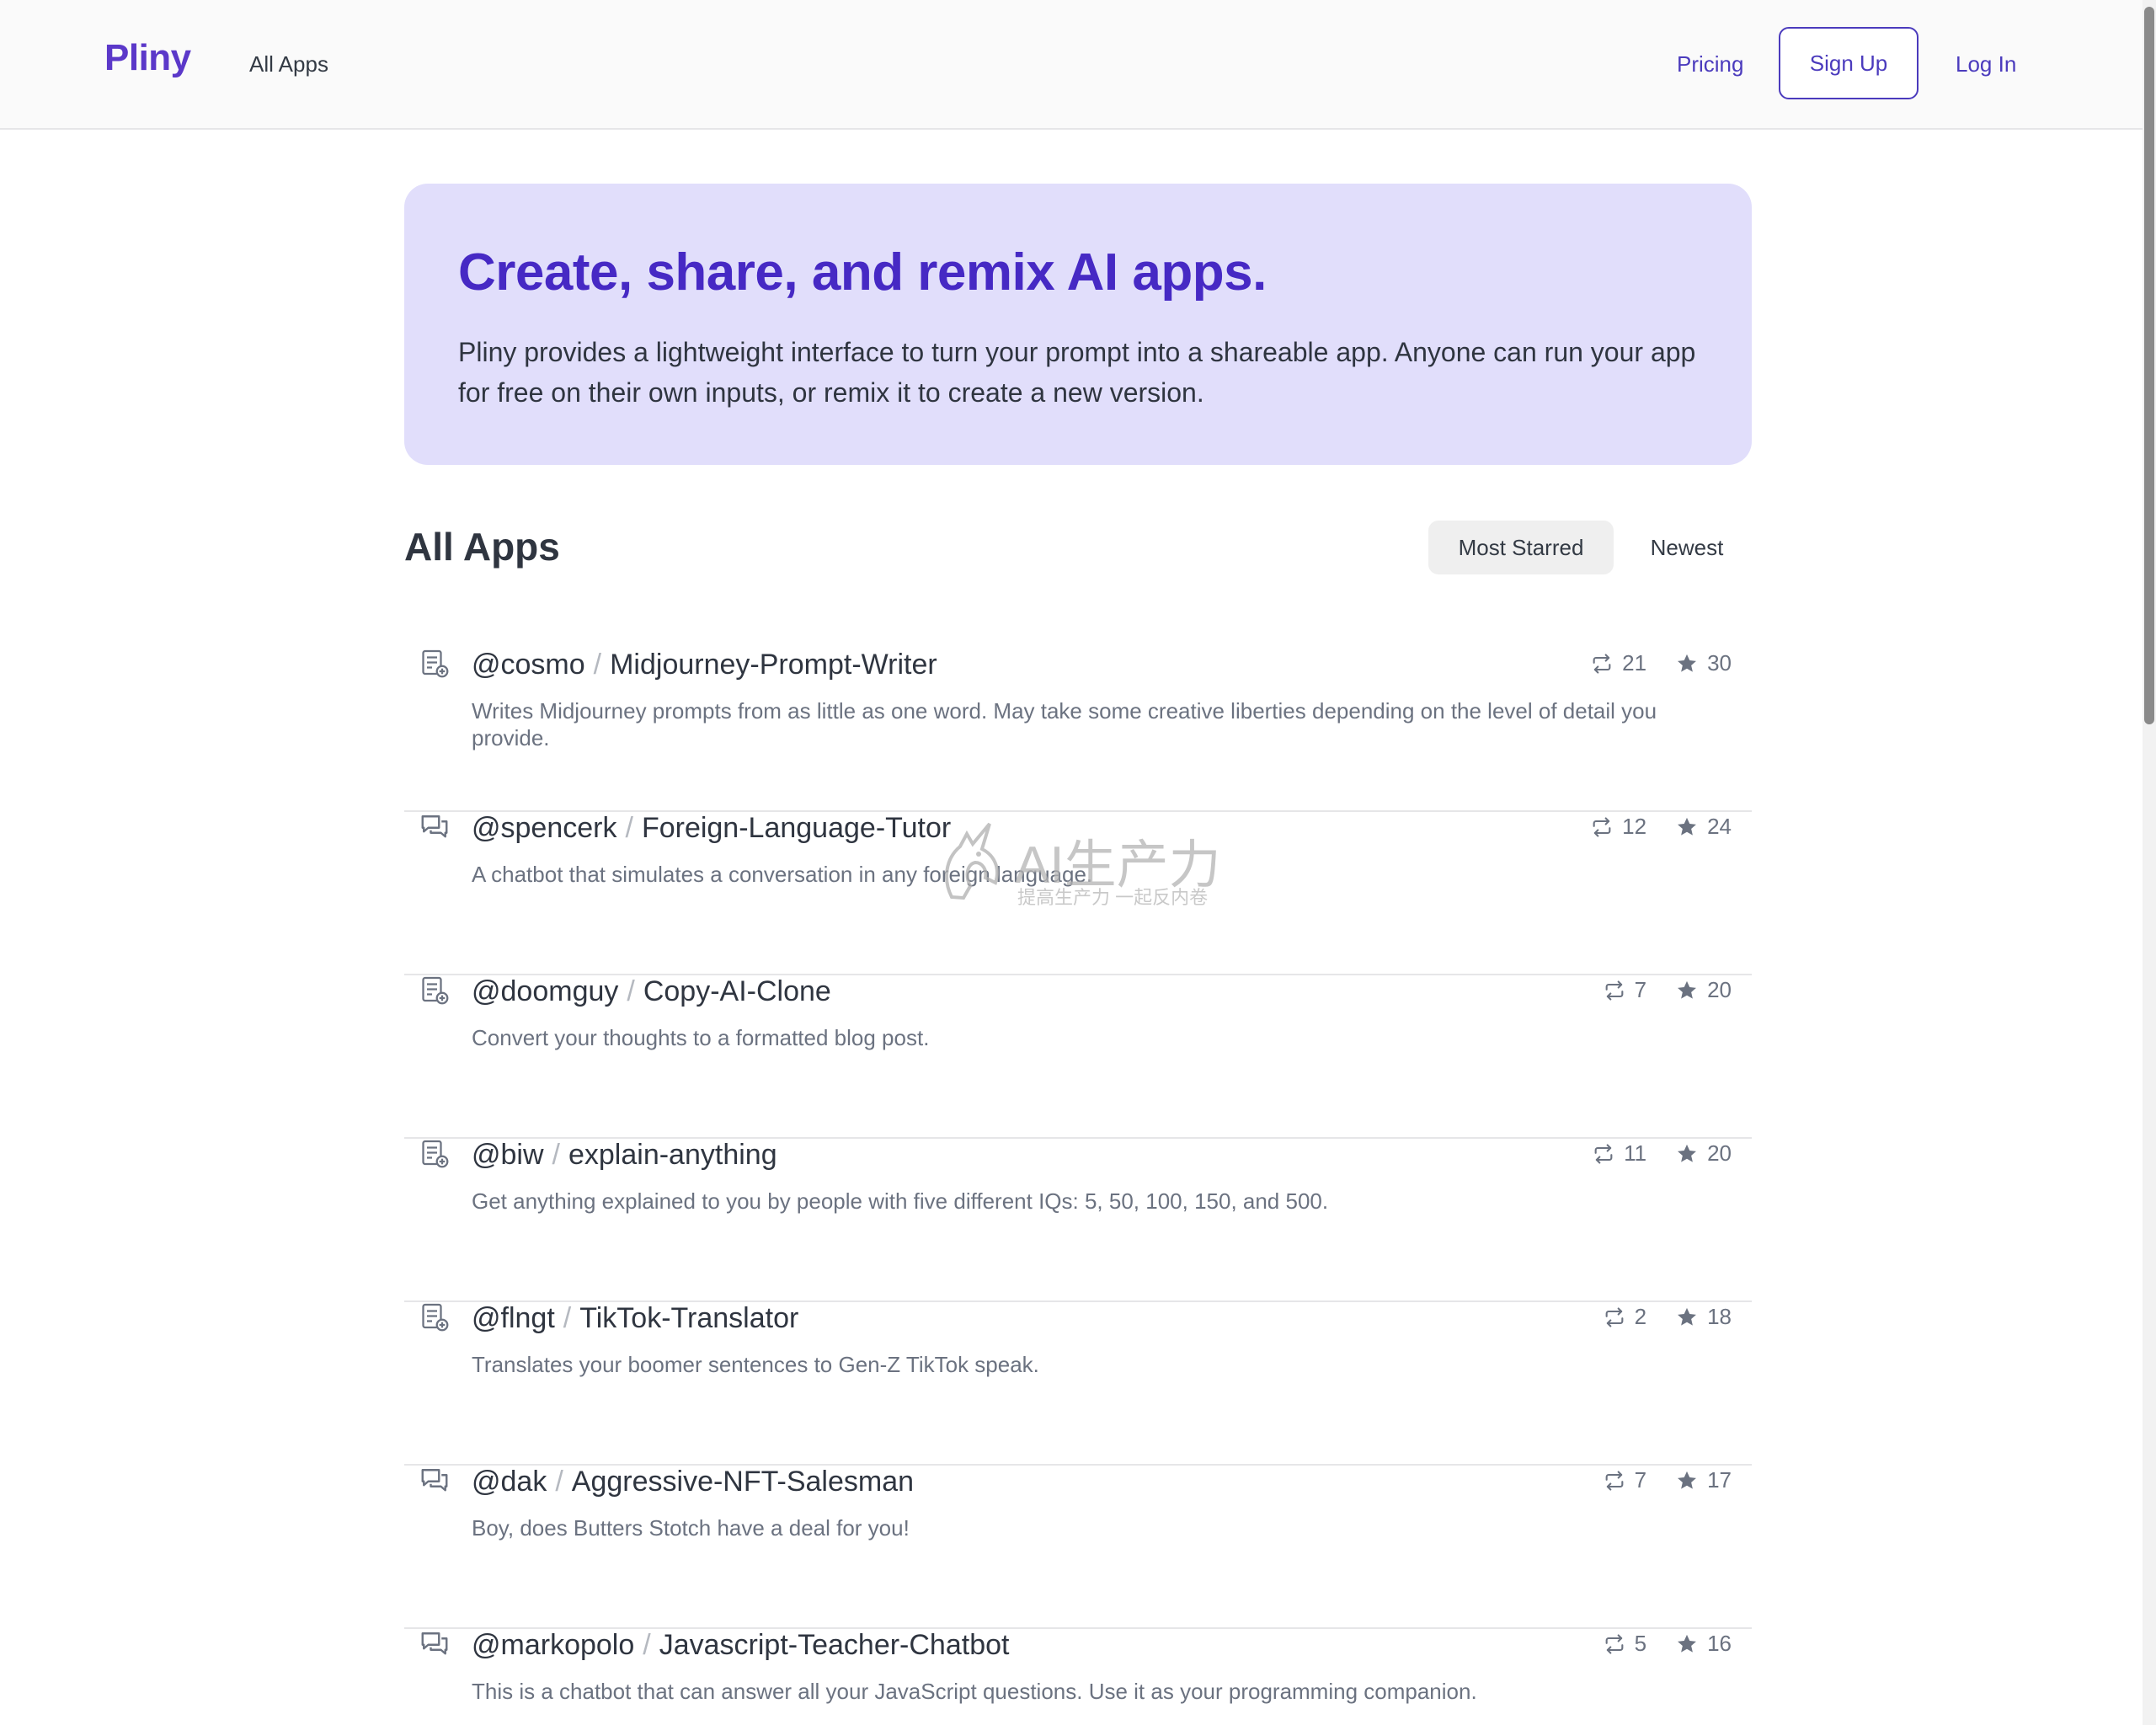 This screenshot has height=1725, width=2156. What do you see at coordinates (1640, 1643) in the screenshot?
I see `remix-count: 5` at bounding box center [1640, 1643].